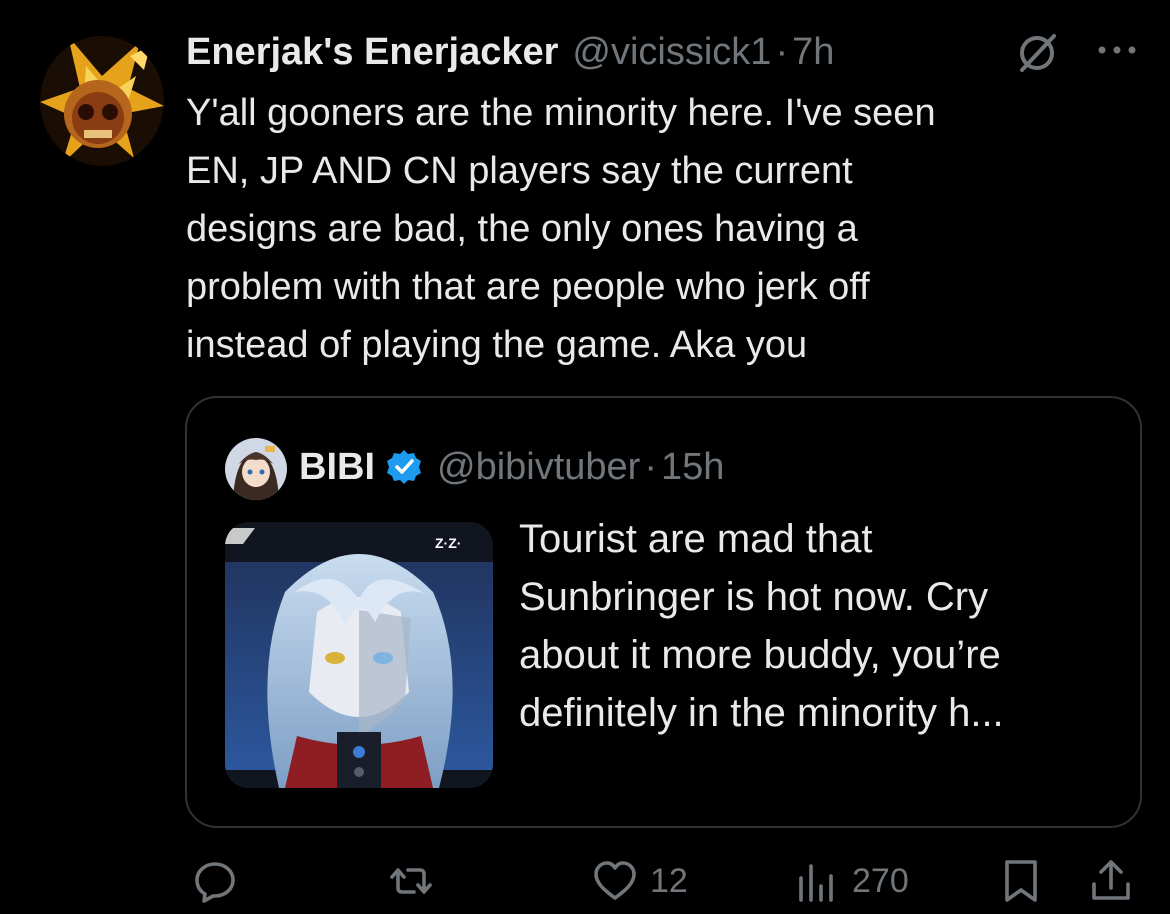 Image resolution: width=1170 pixels, height=914 pixels. Describe the element at coordinates (411, 881) in the screenshot. I see `repost-icon` at that location.